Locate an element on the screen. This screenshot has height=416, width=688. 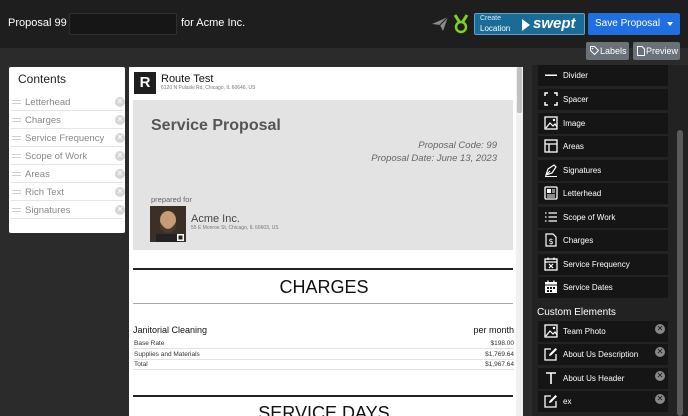
client-address: 55 E Monroe St, Chicago, IL 60603, US is located at coordinates (235, 228).